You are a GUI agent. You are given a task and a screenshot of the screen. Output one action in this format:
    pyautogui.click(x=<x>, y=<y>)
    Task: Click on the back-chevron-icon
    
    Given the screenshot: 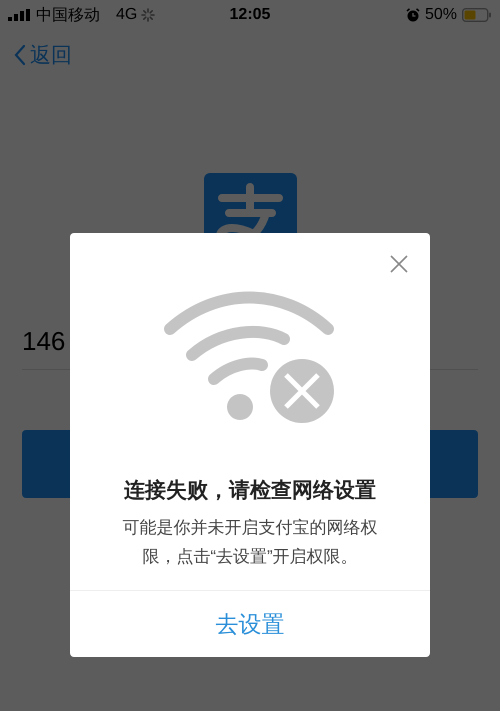 What is the action you would take?
    pyautogui.click(x=20, y=55)
    